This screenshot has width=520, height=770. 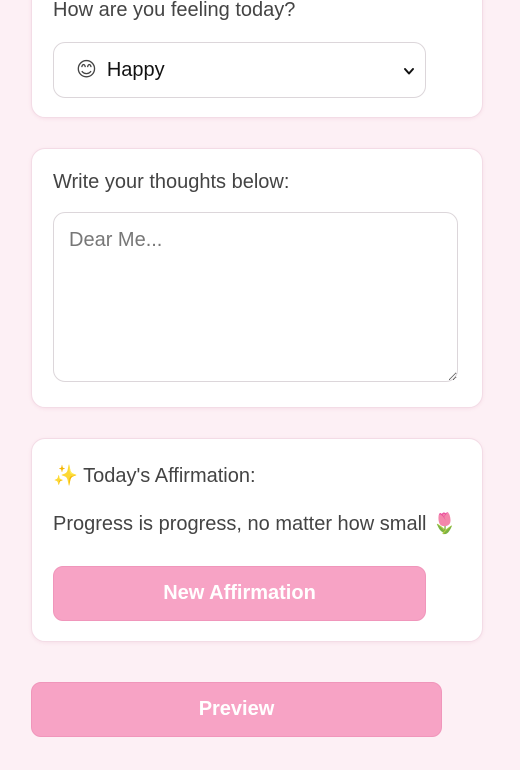 What do you see at coordinates (236, 709) in the screenshot?
I see `preview-button: Preview` at bounding box center [236, 709].